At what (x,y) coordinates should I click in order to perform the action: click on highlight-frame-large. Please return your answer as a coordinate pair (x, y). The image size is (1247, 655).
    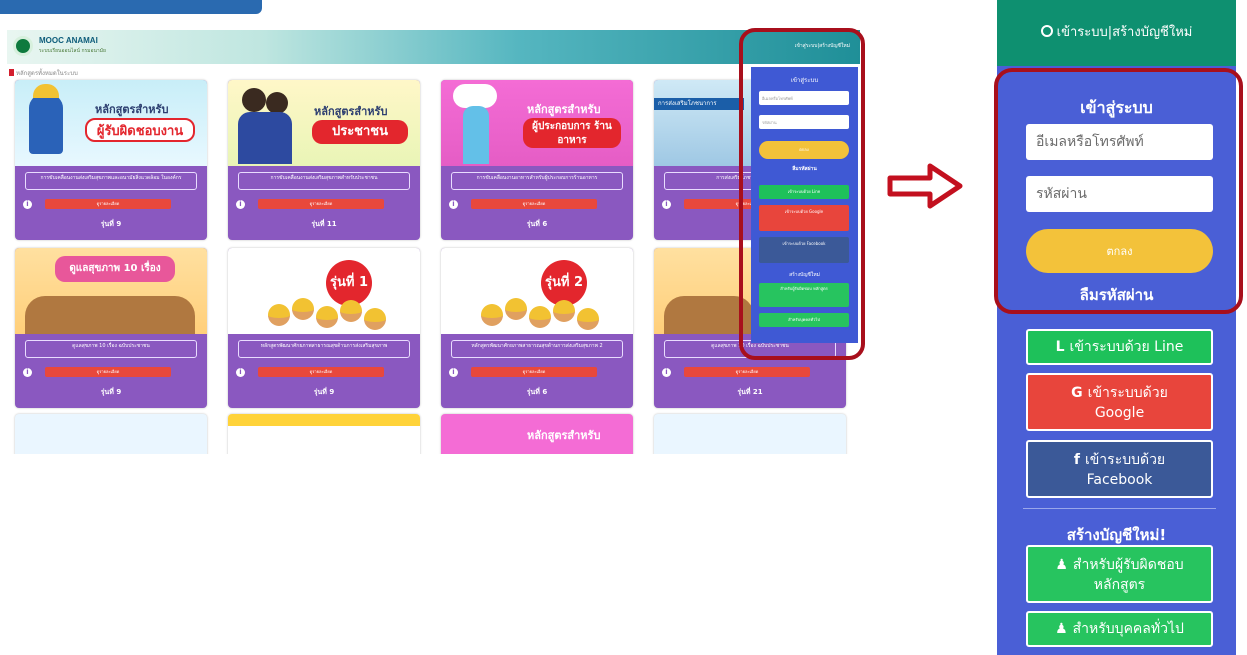
    Looking at the image, I should click on (1118, 191).